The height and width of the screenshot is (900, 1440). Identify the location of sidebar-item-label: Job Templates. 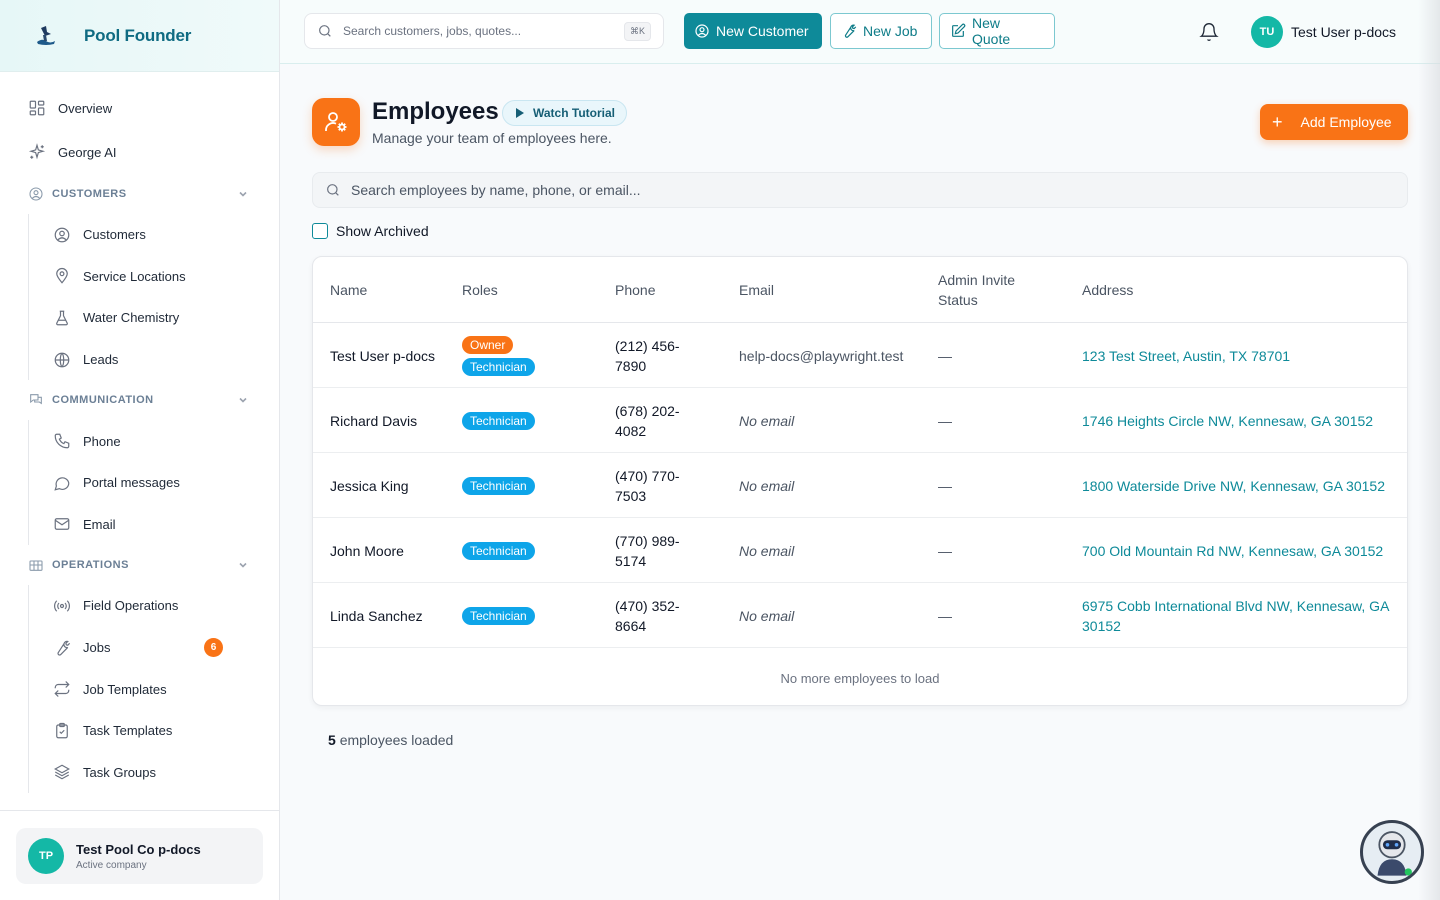
(125, 689).